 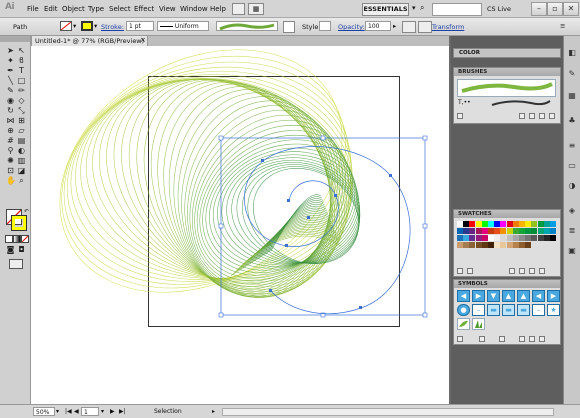 I want to click on blend-tool-icon: ◐, so click(x=21, y=150).